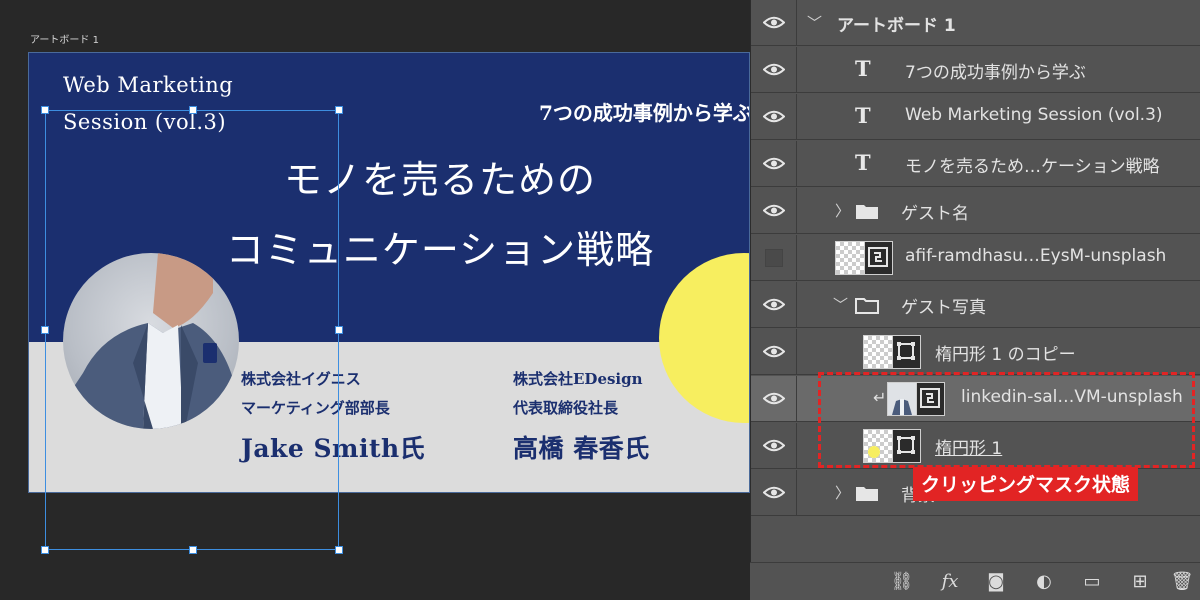  I want to click on layer-row-group-guest-photo: ﹀ ゲスト写真, so click(975, 305).